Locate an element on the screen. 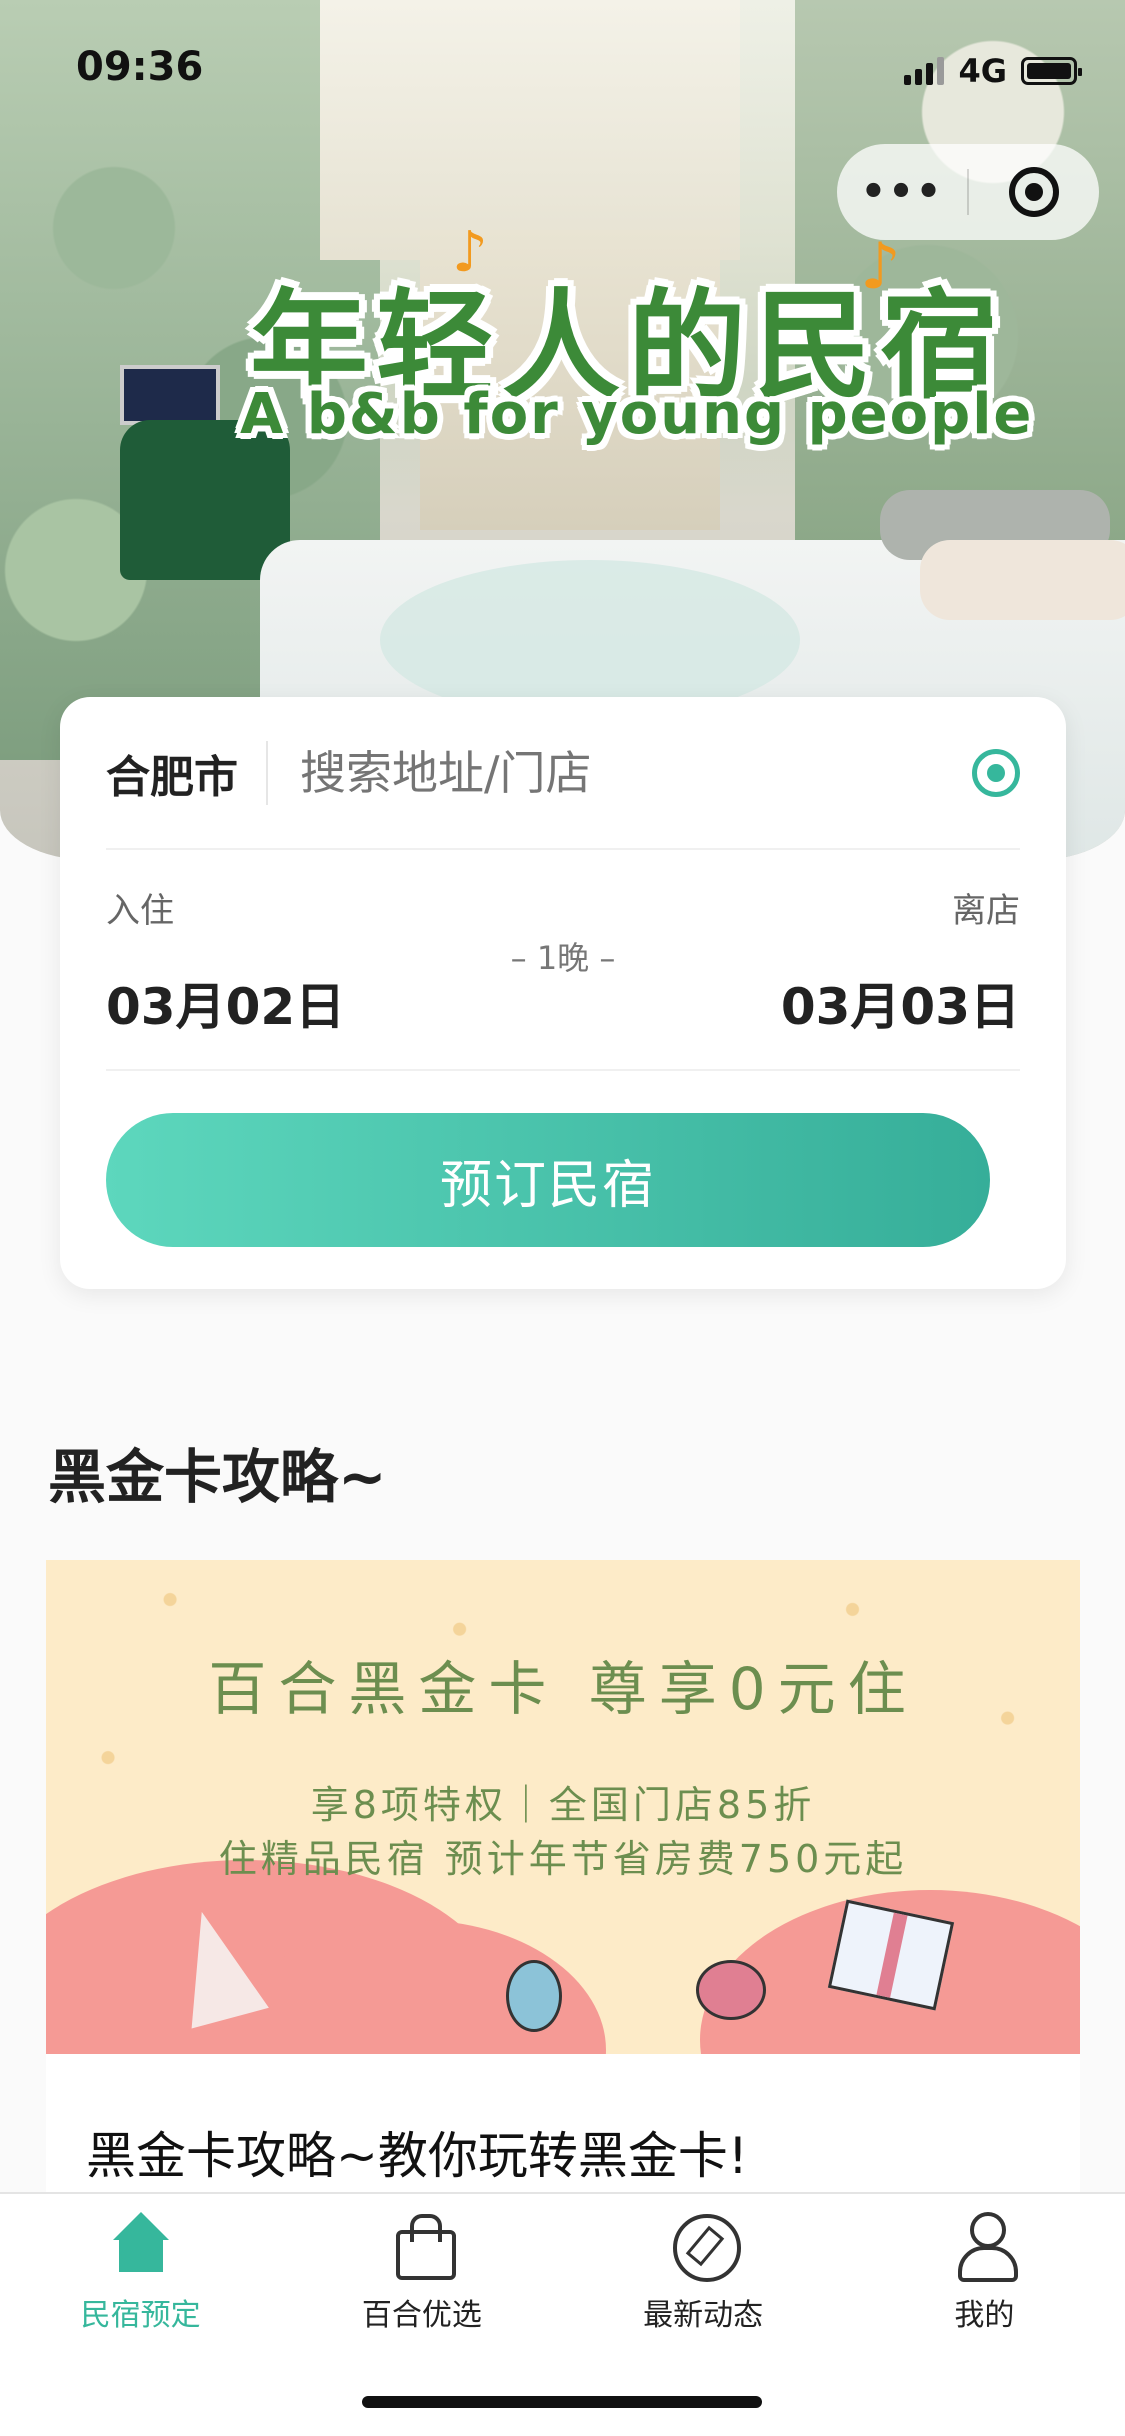 The height and width of the screenshot is (2436, 1125). tab-label: 民宿预定 is located at coordinates (140, 2315).